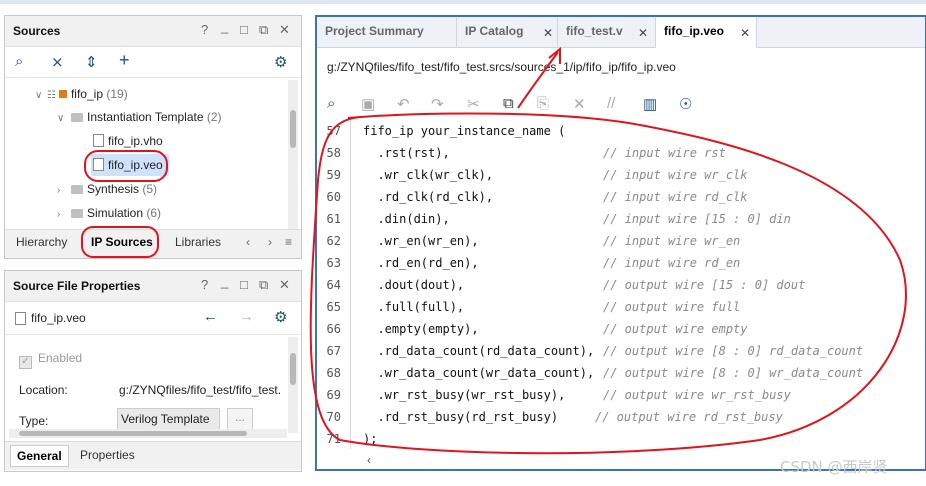 The height and width of the screenshot is (486, 926). I want to click on code-comment: // output wire [15 : 0] dout, so click(704, 285).